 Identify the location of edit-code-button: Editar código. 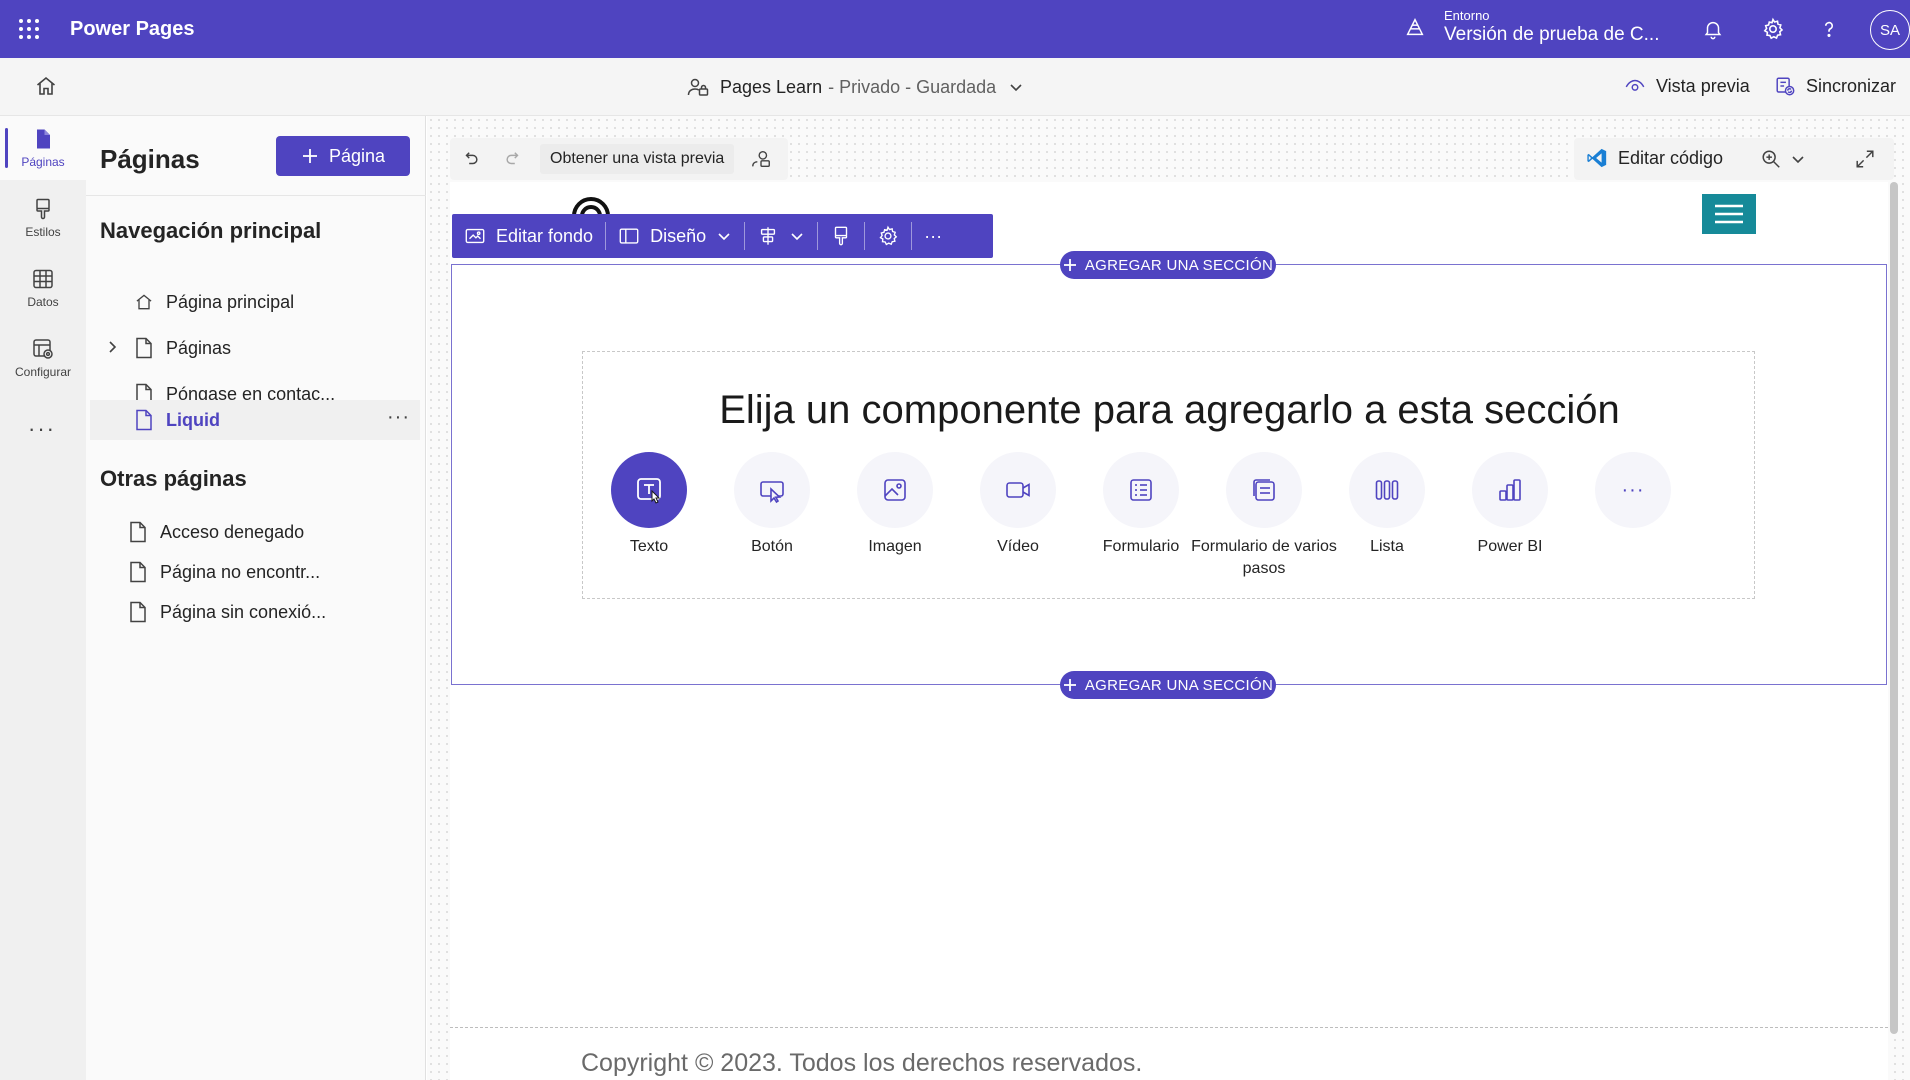
(1654, 158).